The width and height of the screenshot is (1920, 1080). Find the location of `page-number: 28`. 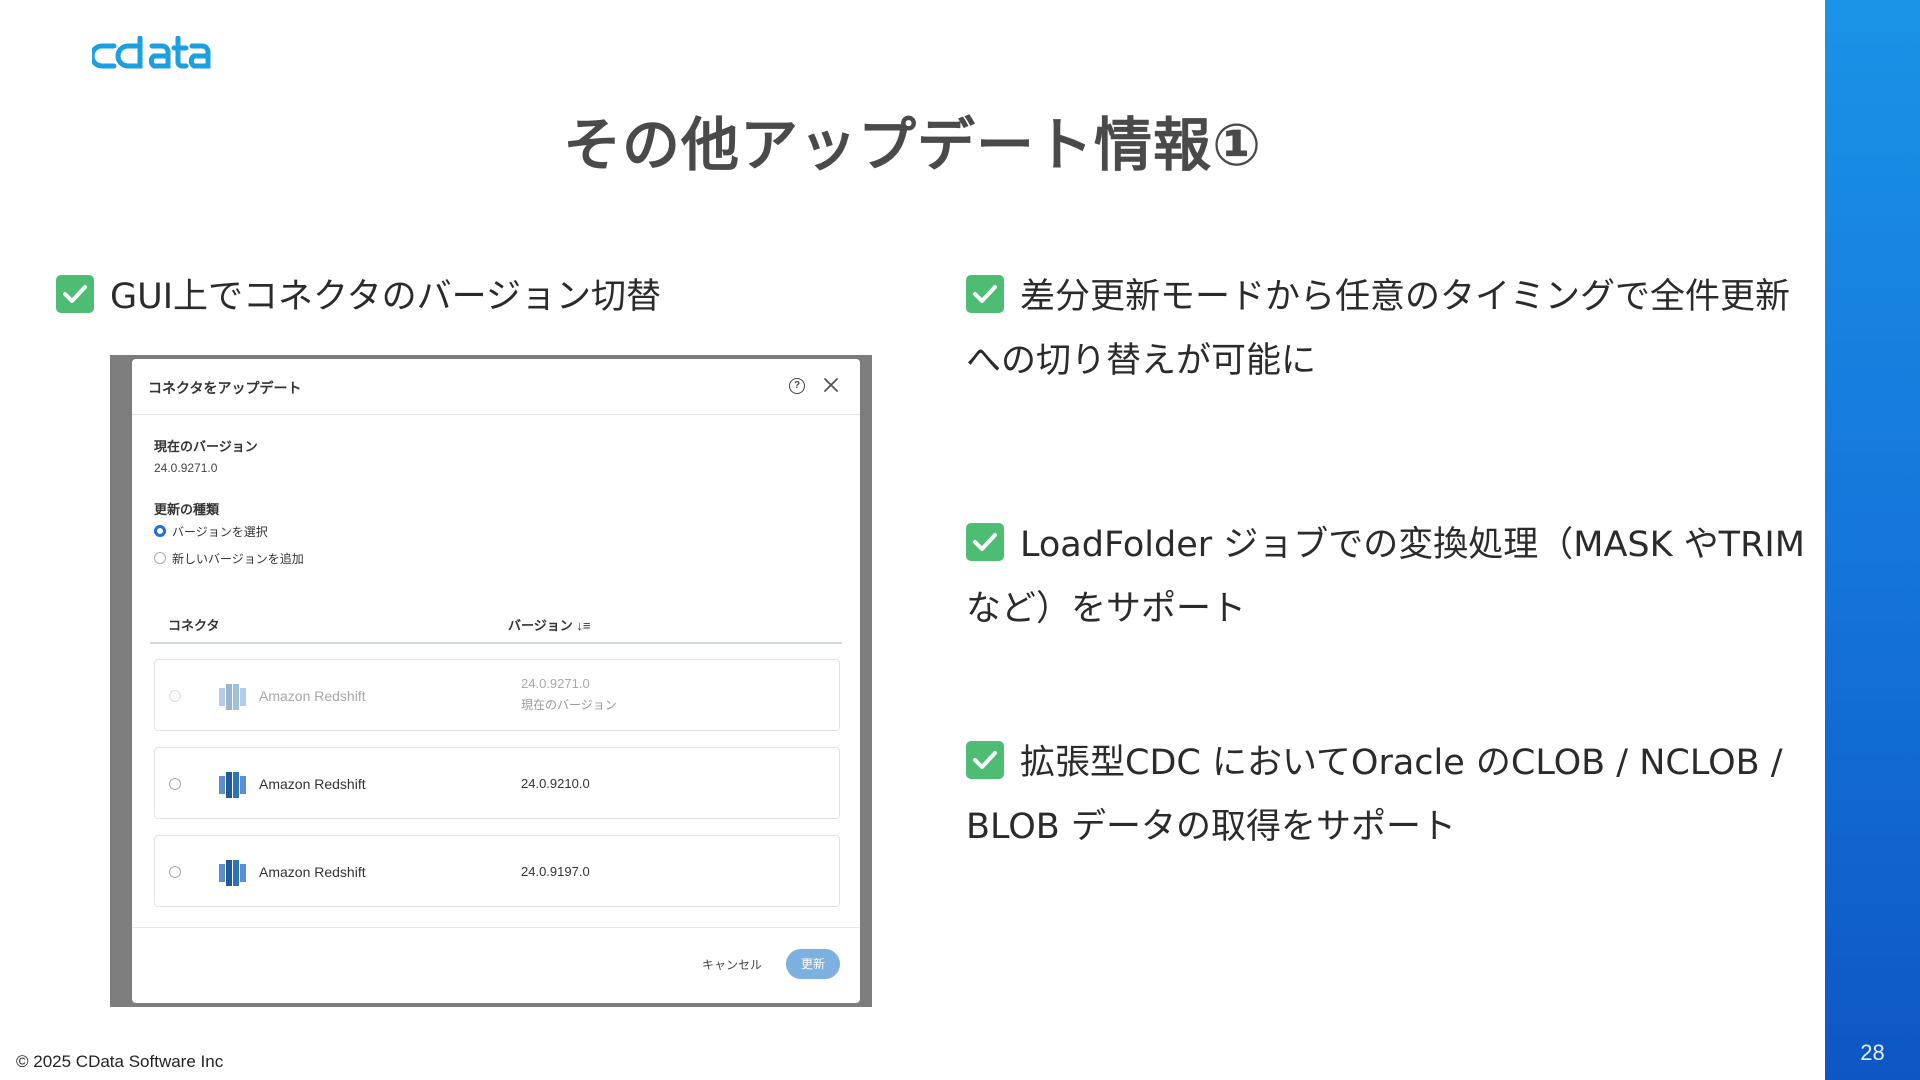

page-number: 28 is located at coordinates (1872, 1052).